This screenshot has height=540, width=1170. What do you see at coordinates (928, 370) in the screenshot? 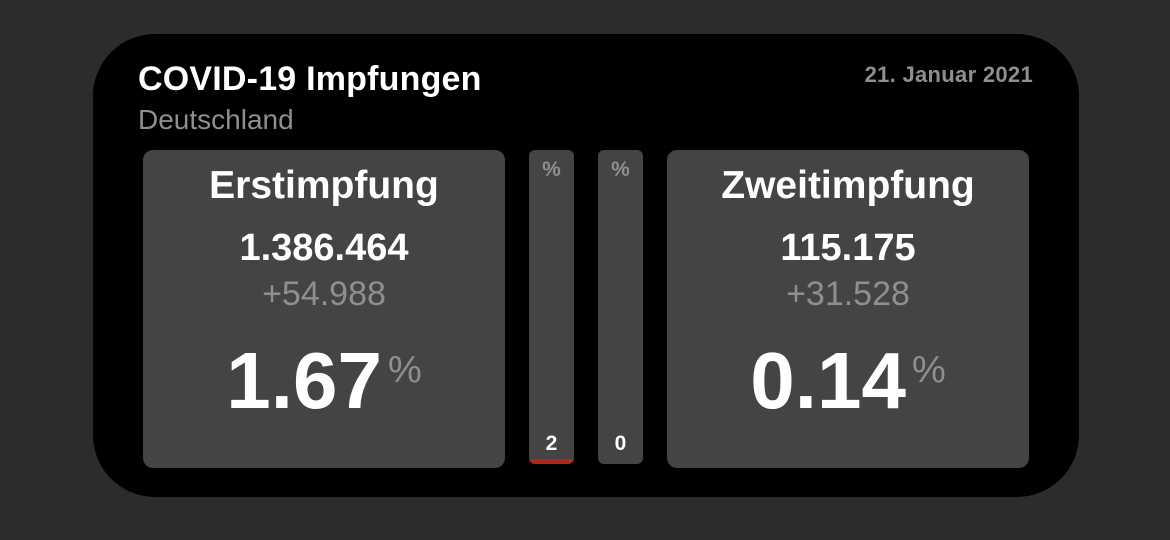
I see `second-dose-percent-unit: %` at bounding box center [928, 370].